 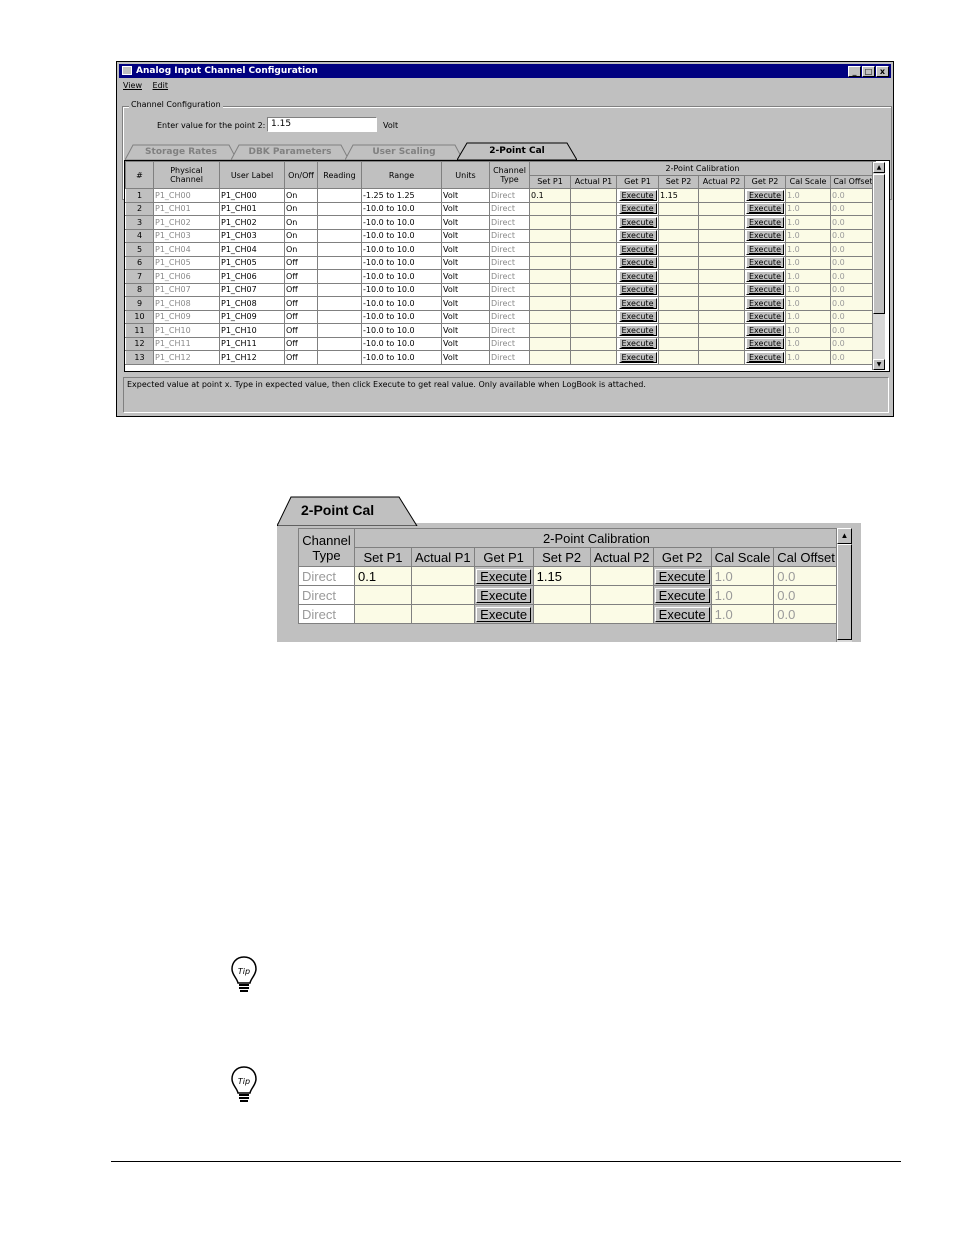 What do you see at coordinates (132, 85) in the screenshot?
I see `menu-view: View` at bounding box center [132, 85].